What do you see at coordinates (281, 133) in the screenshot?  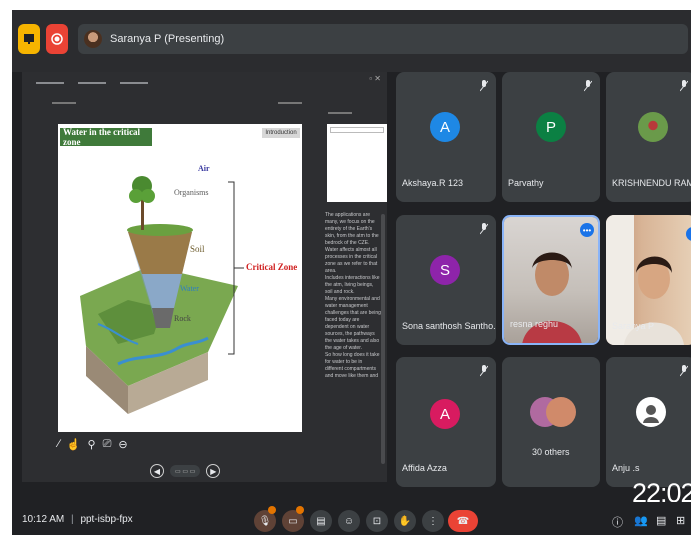 I see `section-tag: Introduction` at bounding box center [281, 133].